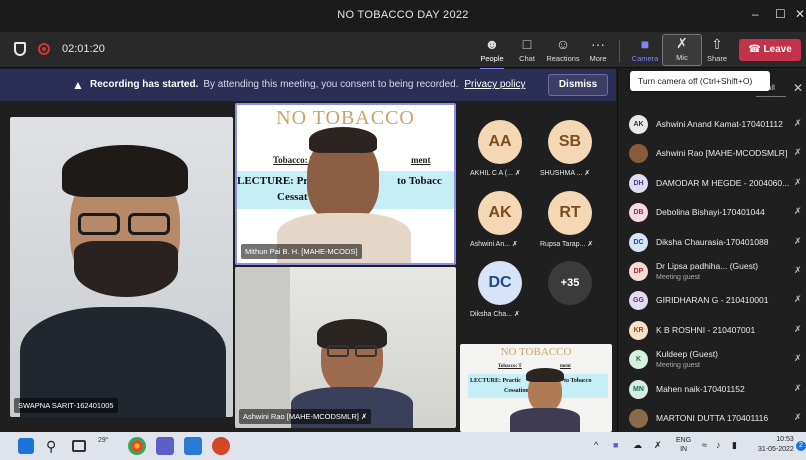  I want to click on participant-name-tag: Ashwini Rao [MAHE-MCODSMLR] ✗, so click(305, 416).